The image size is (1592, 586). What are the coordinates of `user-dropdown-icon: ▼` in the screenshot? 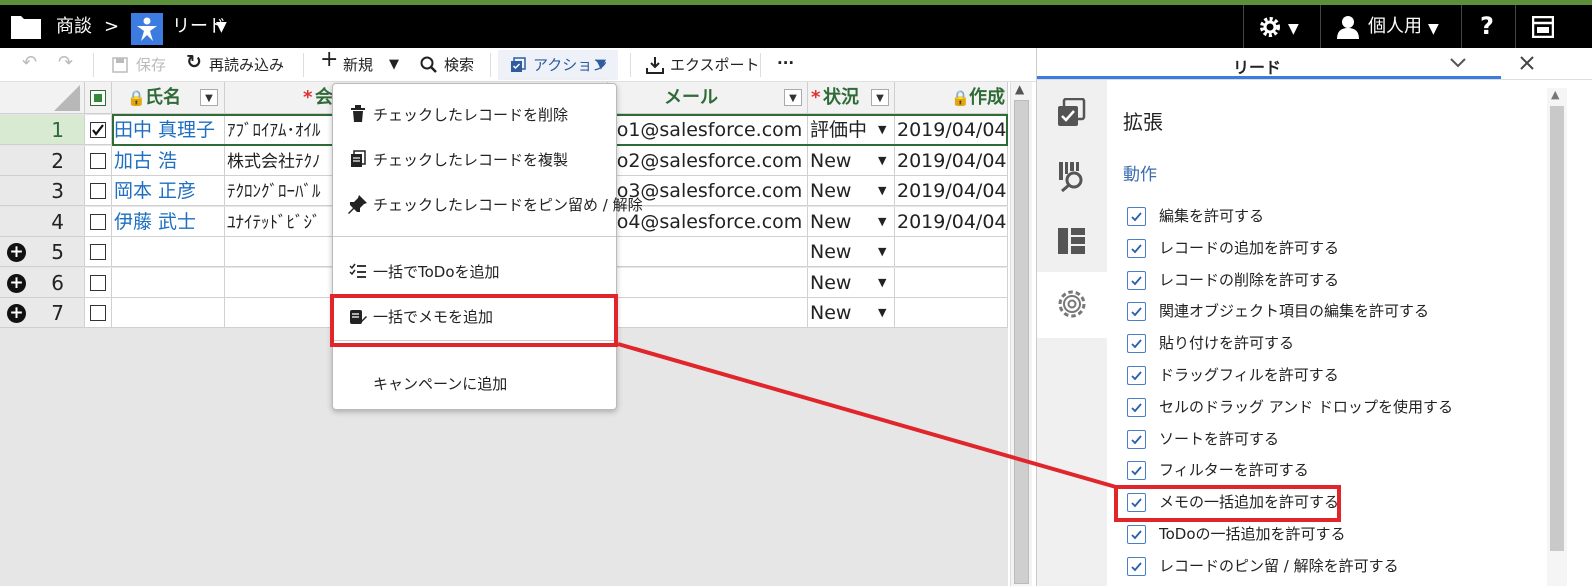 It's located at (1433, 29).